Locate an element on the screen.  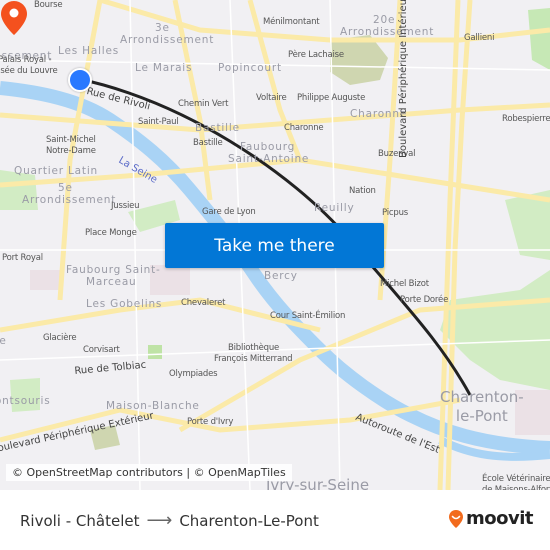
place-label: École Vétérinaire is located at coordinates (516, 479).